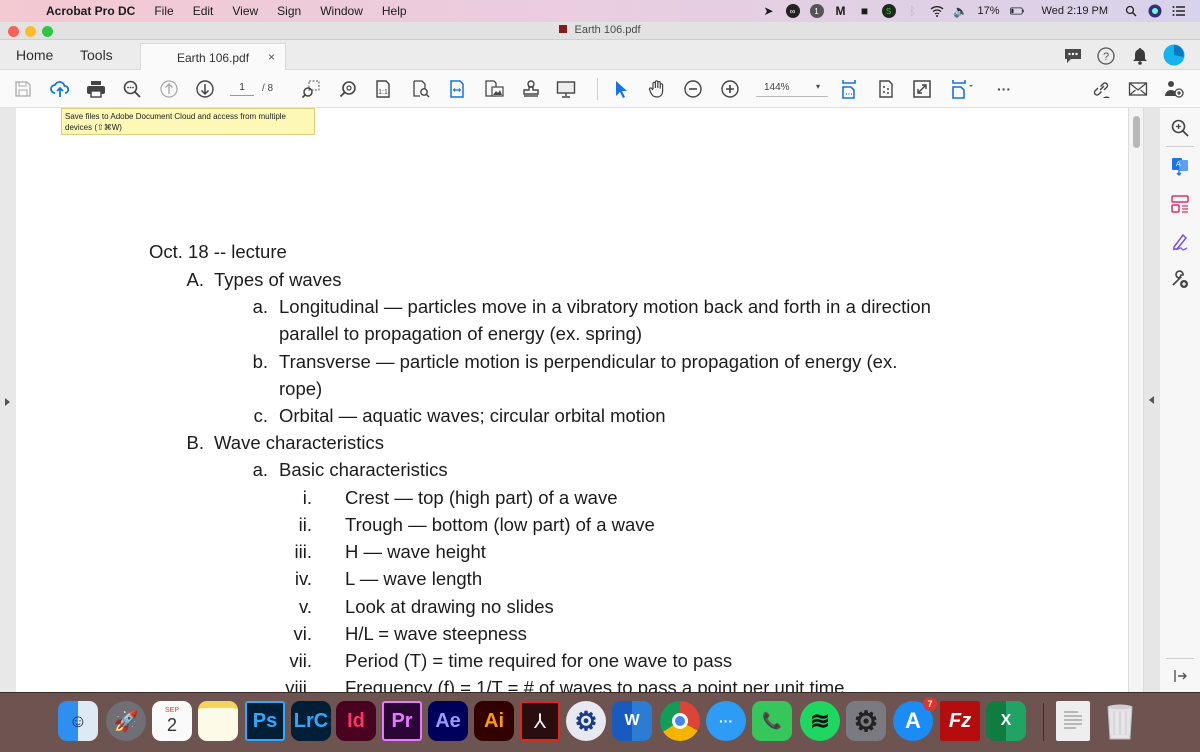 This screenshot has height=752, width=1200. I want to click on chrome-logo-icon, so click(680, 721).